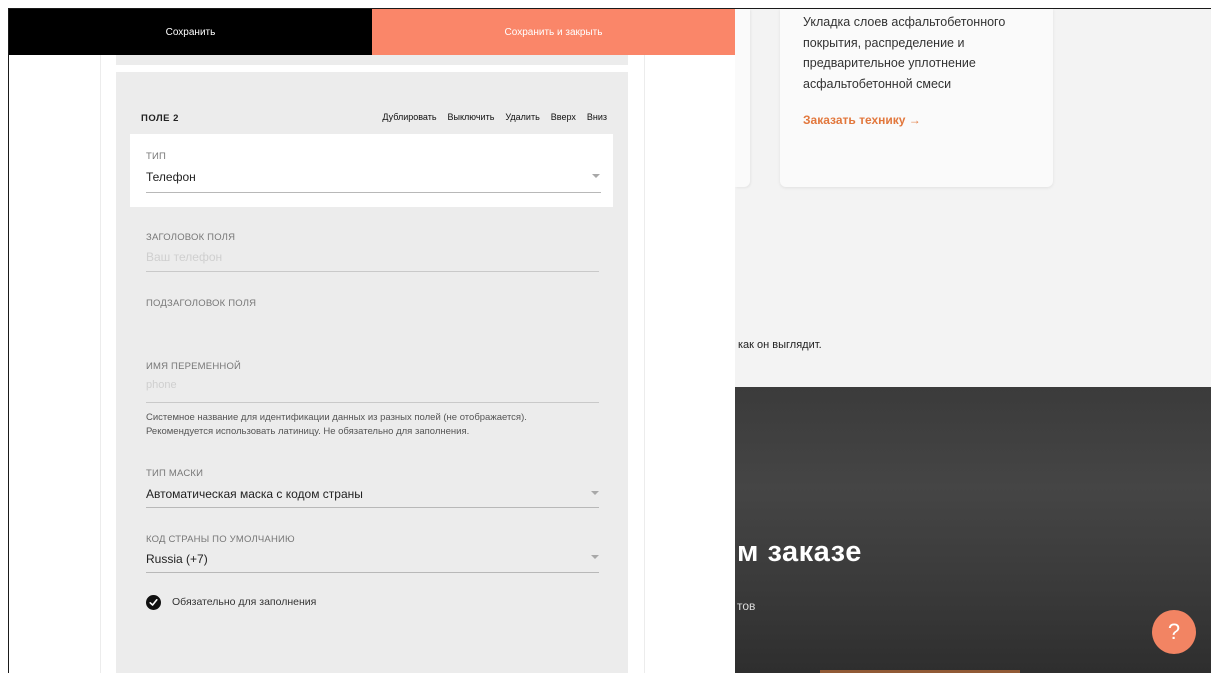 Image resolution: width=1211 pixels, height=673 pixels. Describe the element at coordinates (372, 387) in the screenshot. I see `variable-name-input: phone` at that location.